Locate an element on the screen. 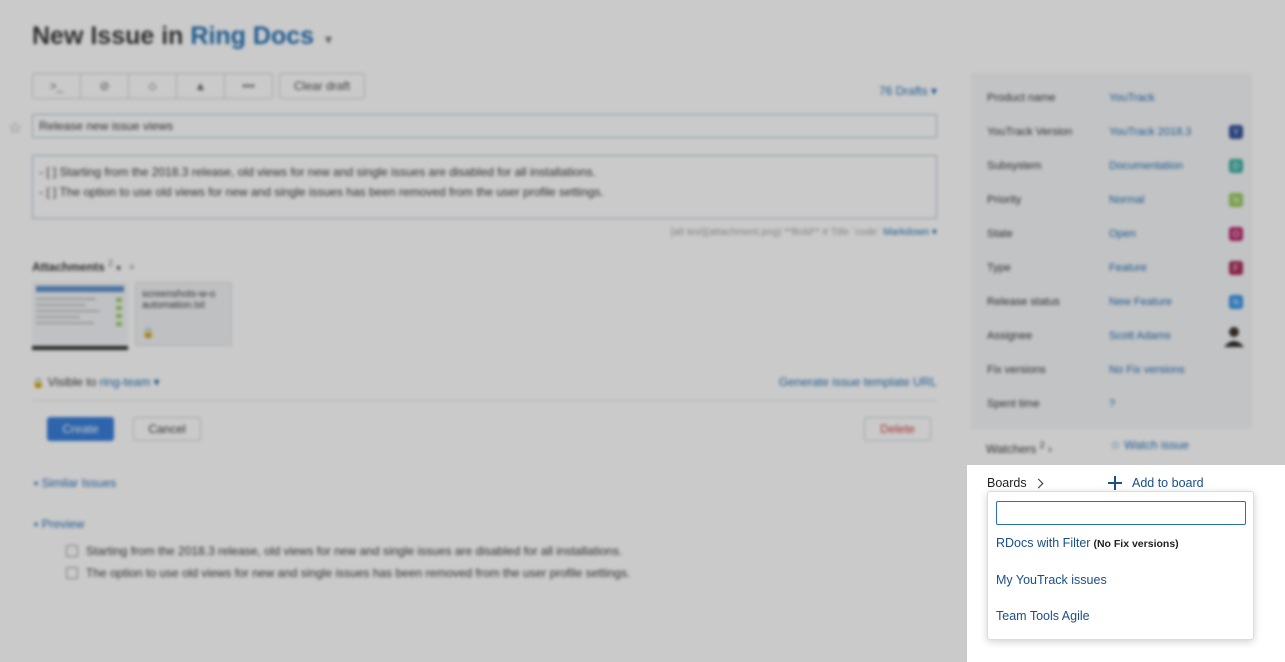  delete-button: Delete is located at coordinates (897, 429).